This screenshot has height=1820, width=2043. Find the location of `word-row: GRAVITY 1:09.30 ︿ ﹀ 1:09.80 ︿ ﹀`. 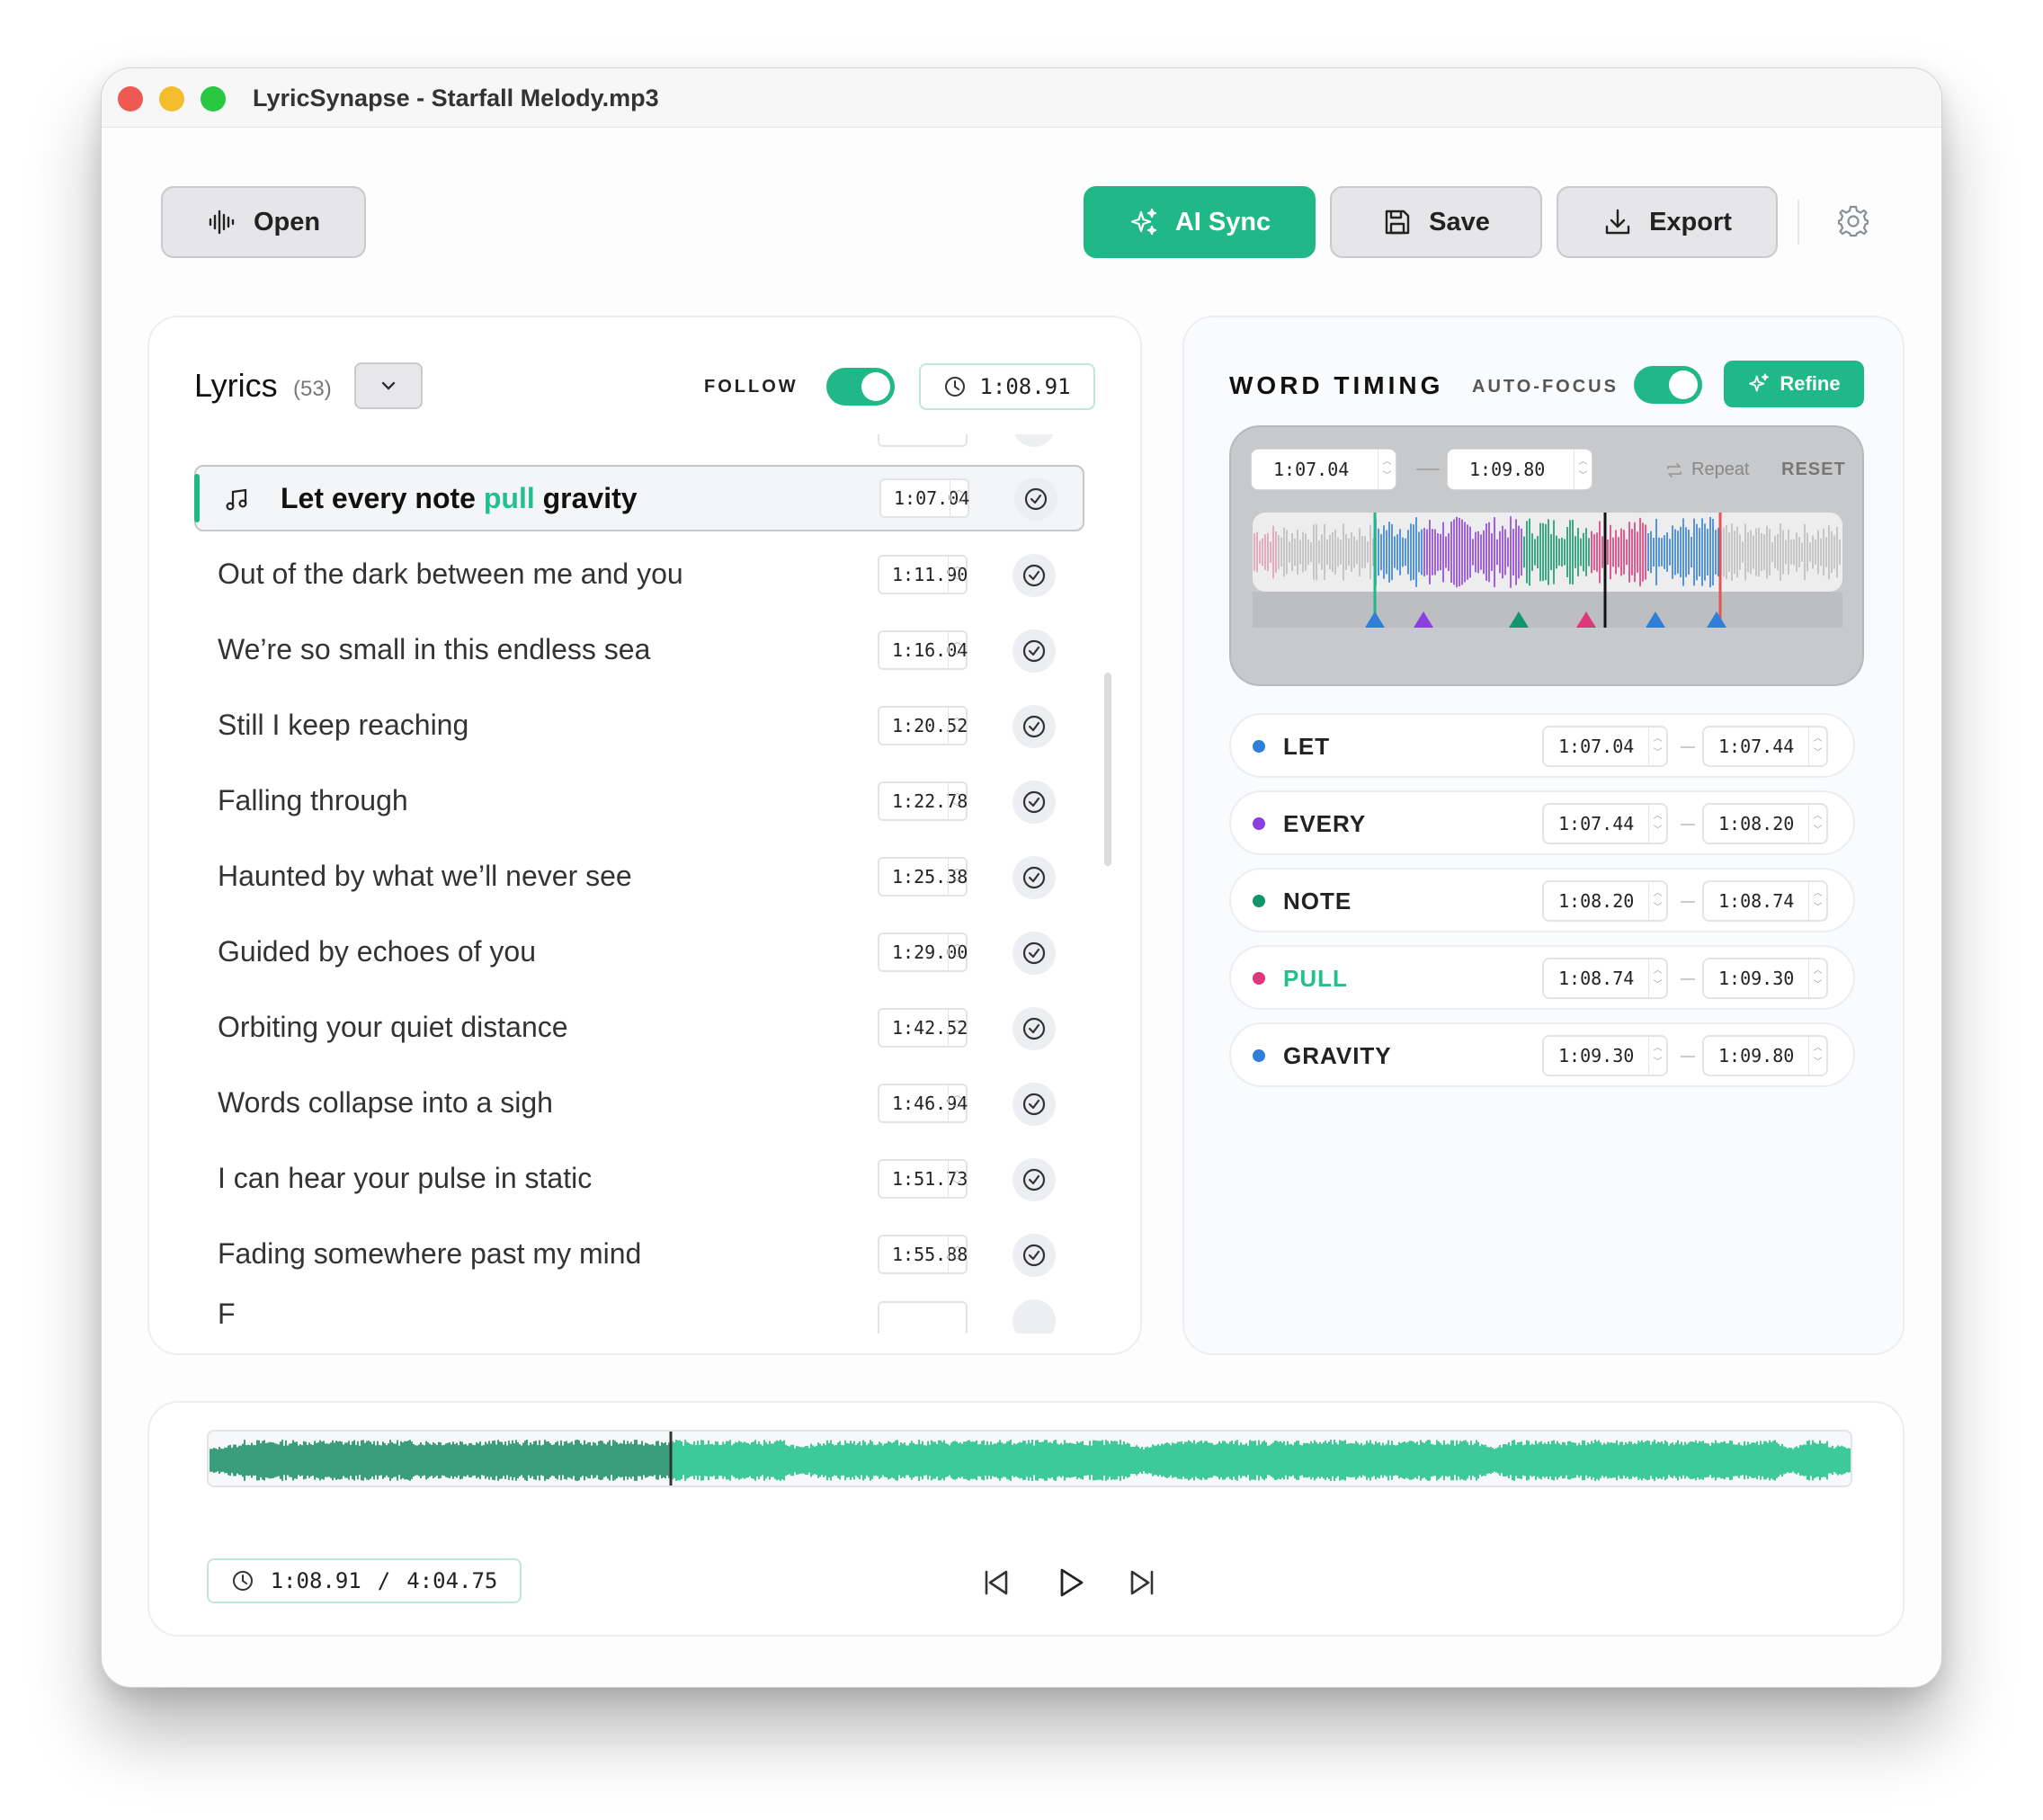

word-row: GRAVITY 1:09.30 ︿ ﹀ 1:09.80 ︿ ﹀ is located at coordinates (1542, 1055).